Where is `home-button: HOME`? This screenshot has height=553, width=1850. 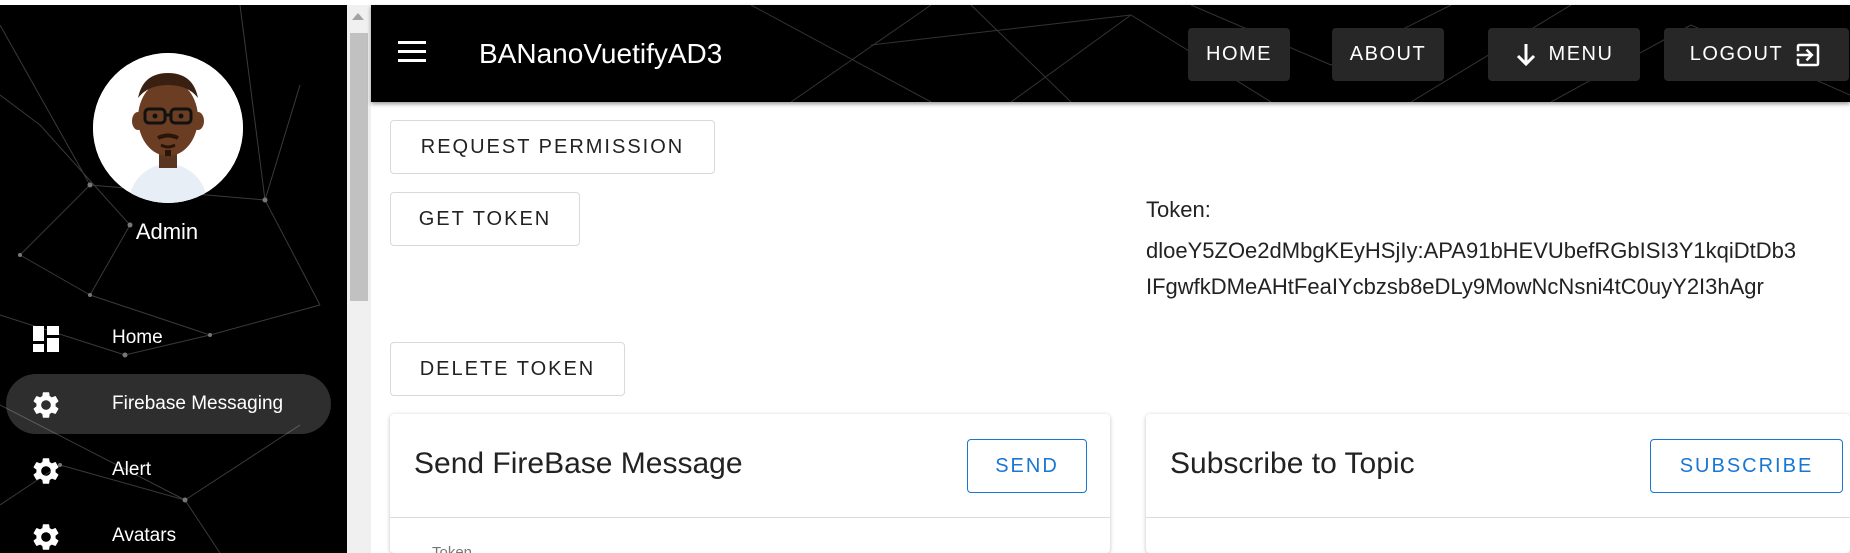 home-button: HOME is located at coordinates (1239, 54).